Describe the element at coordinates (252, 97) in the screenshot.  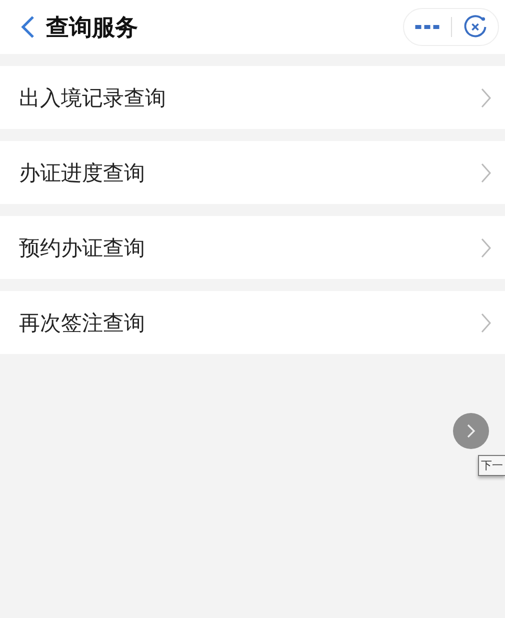
I see `list-item: 出入境记录查询` at that location.